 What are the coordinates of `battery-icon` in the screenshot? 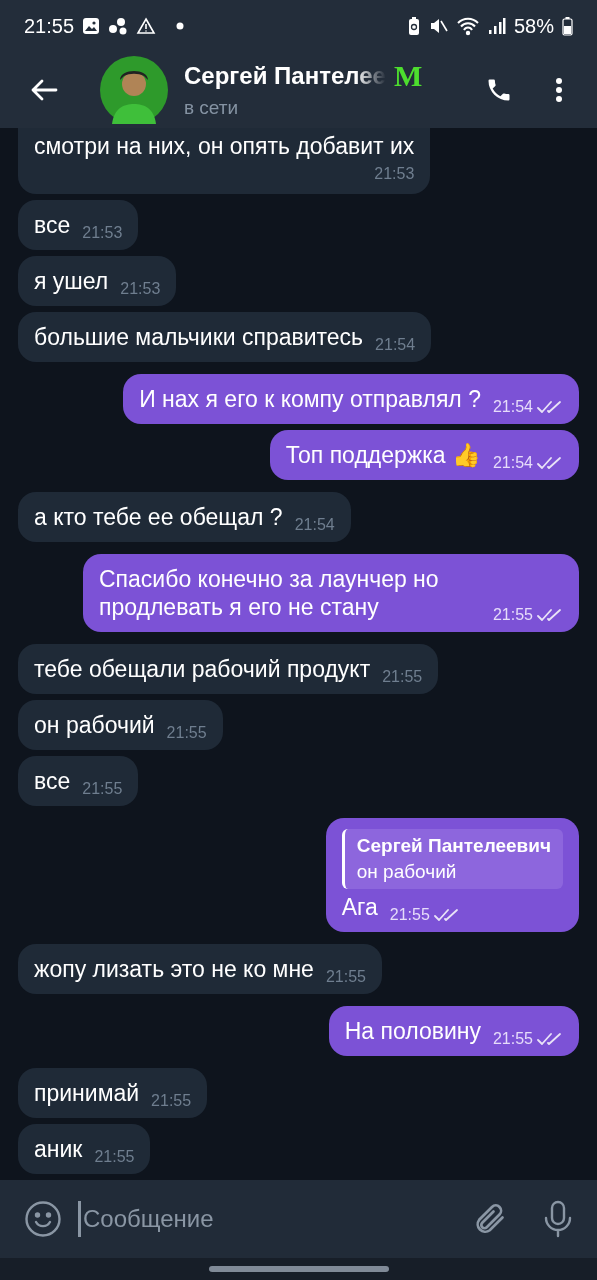 It's located at (567, 26).